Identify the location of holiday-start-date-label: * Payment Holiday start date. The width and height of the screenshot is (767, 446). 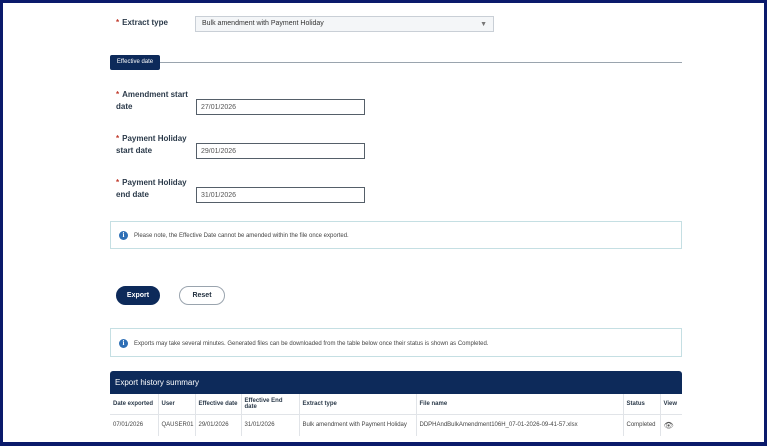
(151, 144).